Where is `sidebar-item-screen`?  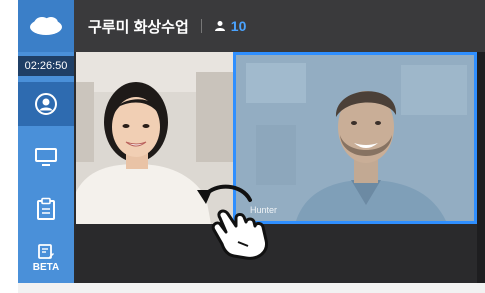
sidebar-item-screen is located at coordinates (46, 157).